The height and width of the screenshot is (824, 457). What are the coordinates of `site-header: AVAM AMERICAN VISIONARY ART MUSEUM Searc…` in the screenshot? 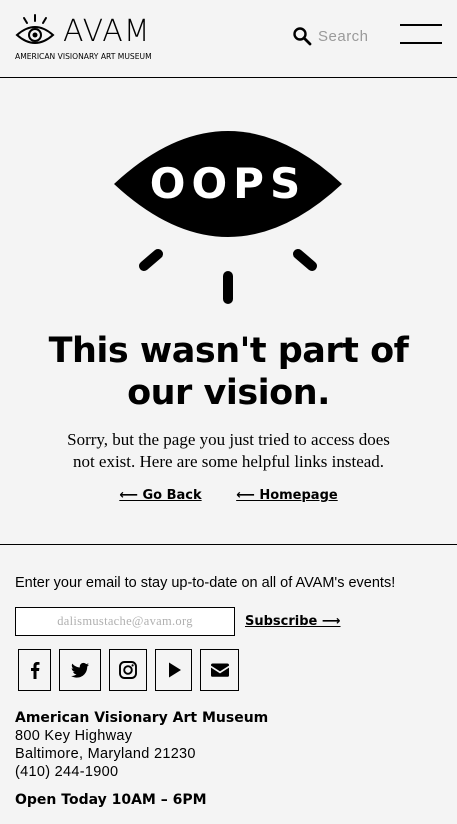 It's located at (228, 39).